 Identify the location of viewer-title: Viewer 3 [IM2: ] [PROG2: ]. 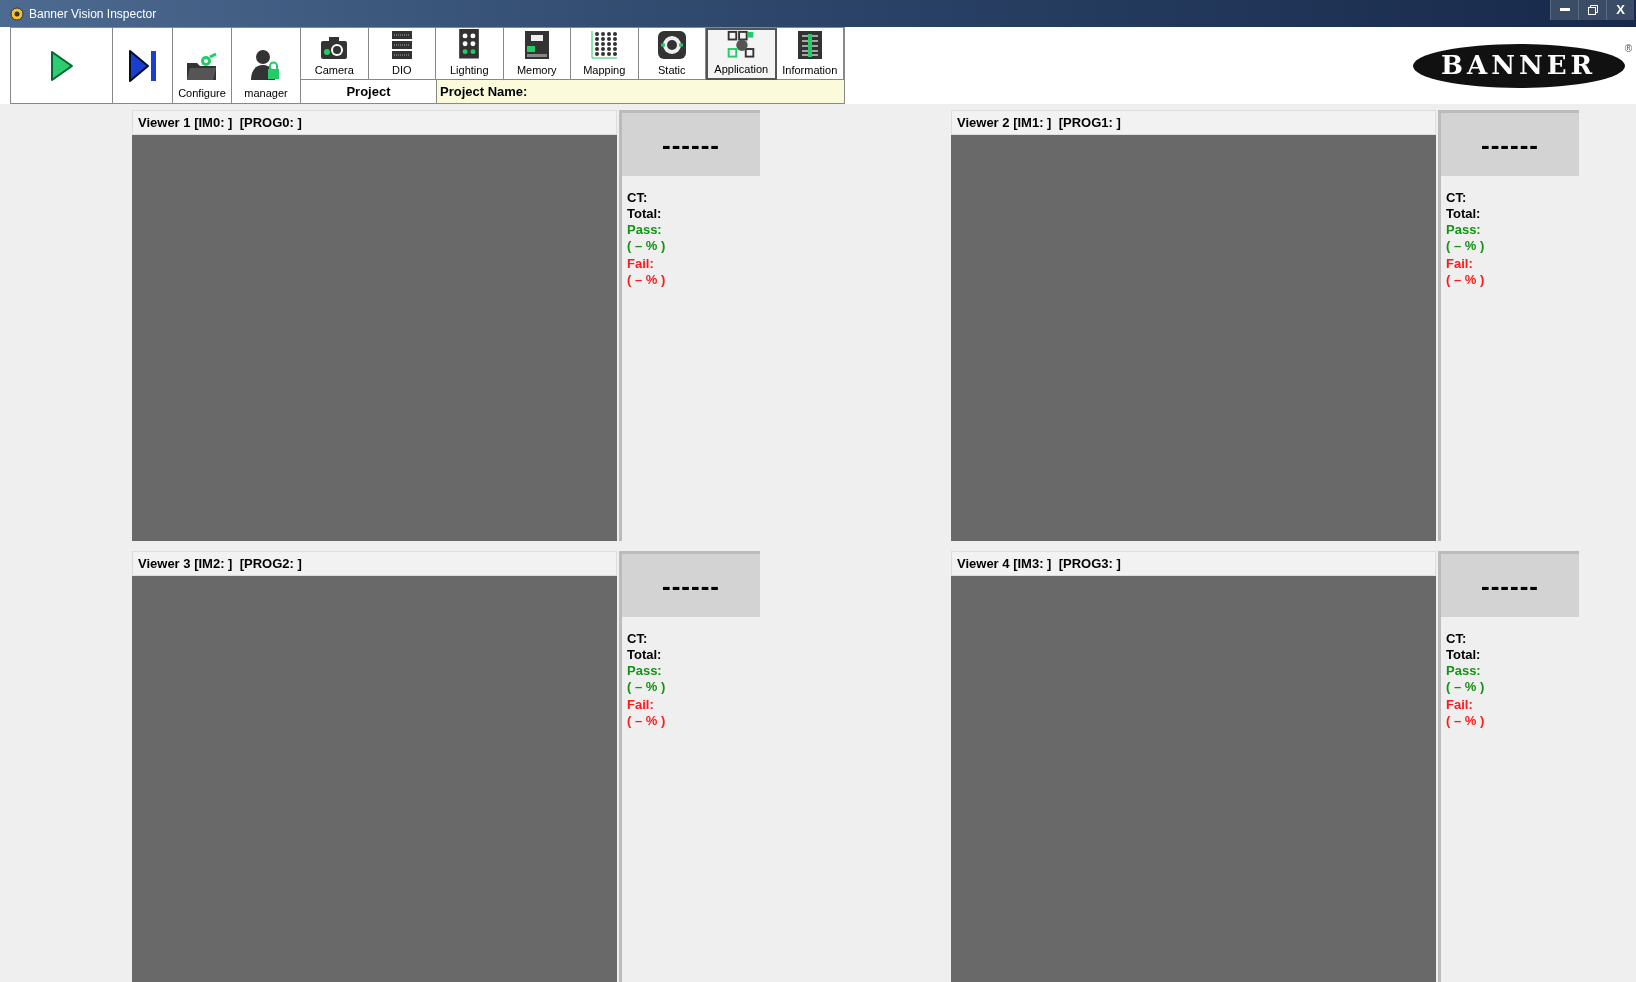
(374, 563).